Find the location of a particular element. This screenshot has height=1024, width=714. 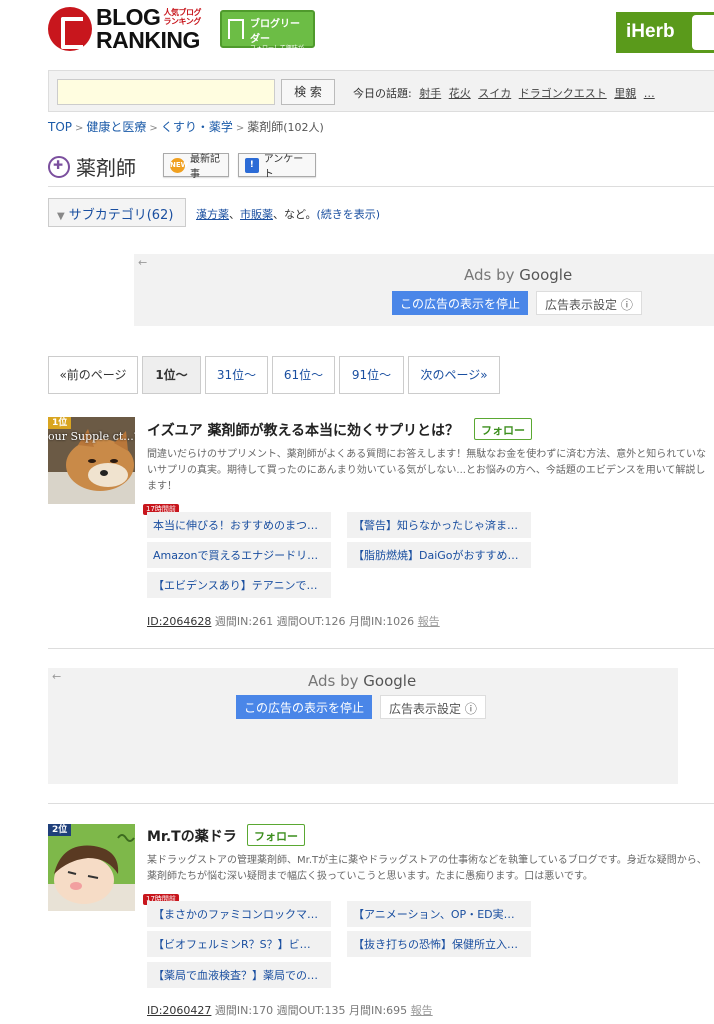

logo-line1: BLOG is located at coordinates (128, 17).